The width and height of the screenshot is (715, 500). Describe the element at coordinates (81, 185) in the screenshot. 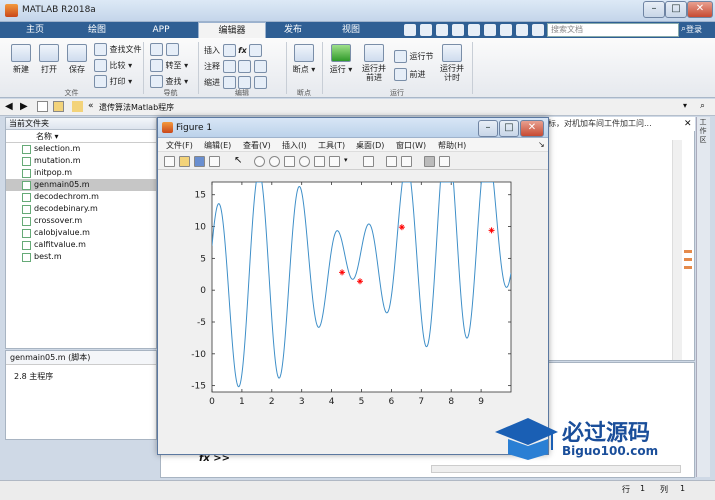

I see `file-item-selected: genmain05.m` at that location.